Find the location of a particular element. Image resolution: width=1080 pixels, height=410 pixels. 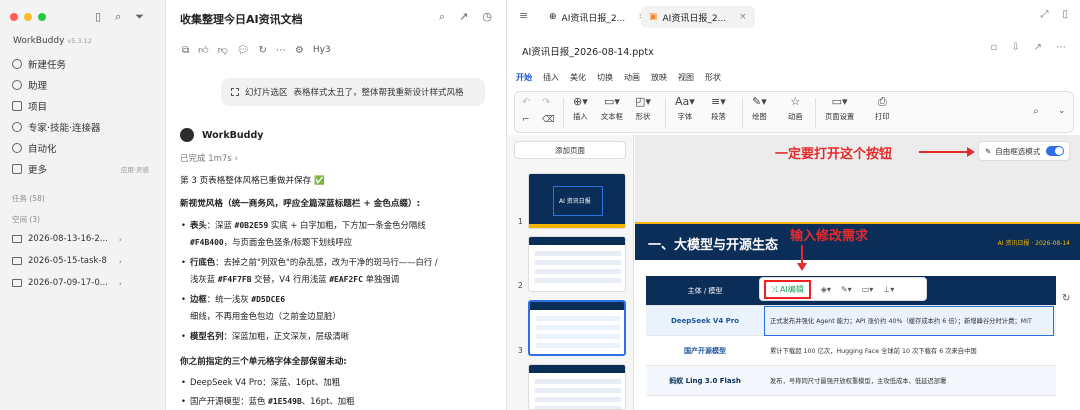

chevron-down-icon: ⌄ is located at coordinates (1062, 111).